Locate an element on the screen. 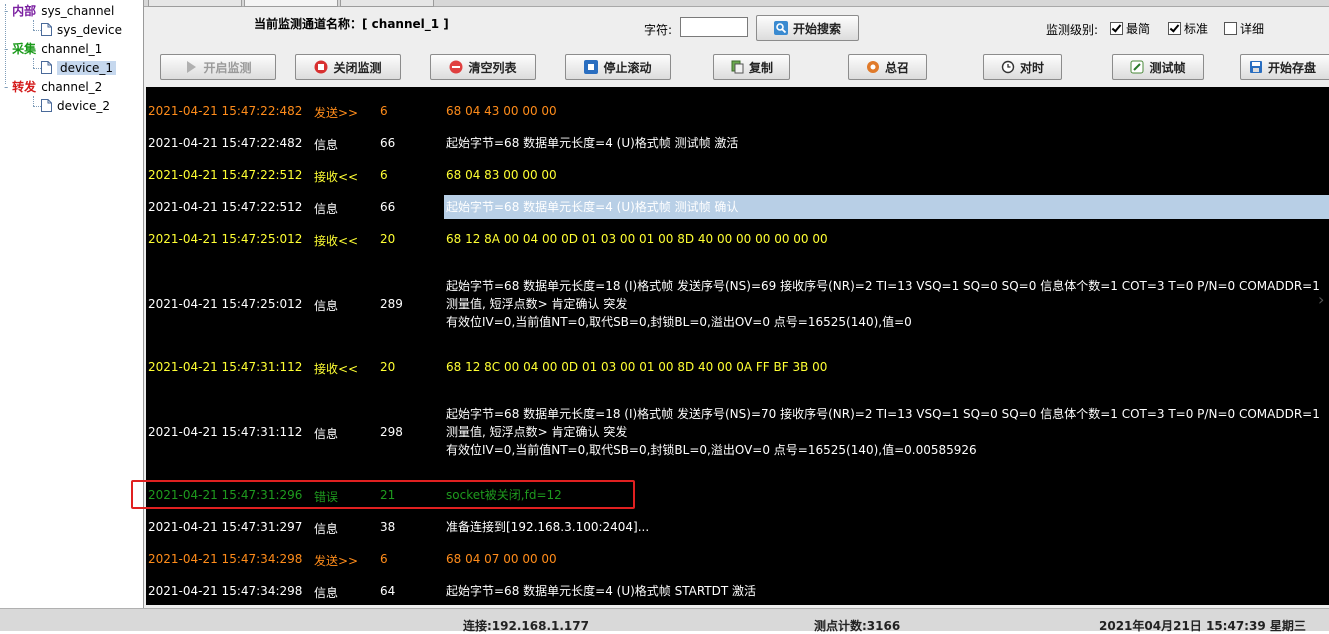  stop-monitor-button: 关闭监测 is located at coordinates (348, 67).